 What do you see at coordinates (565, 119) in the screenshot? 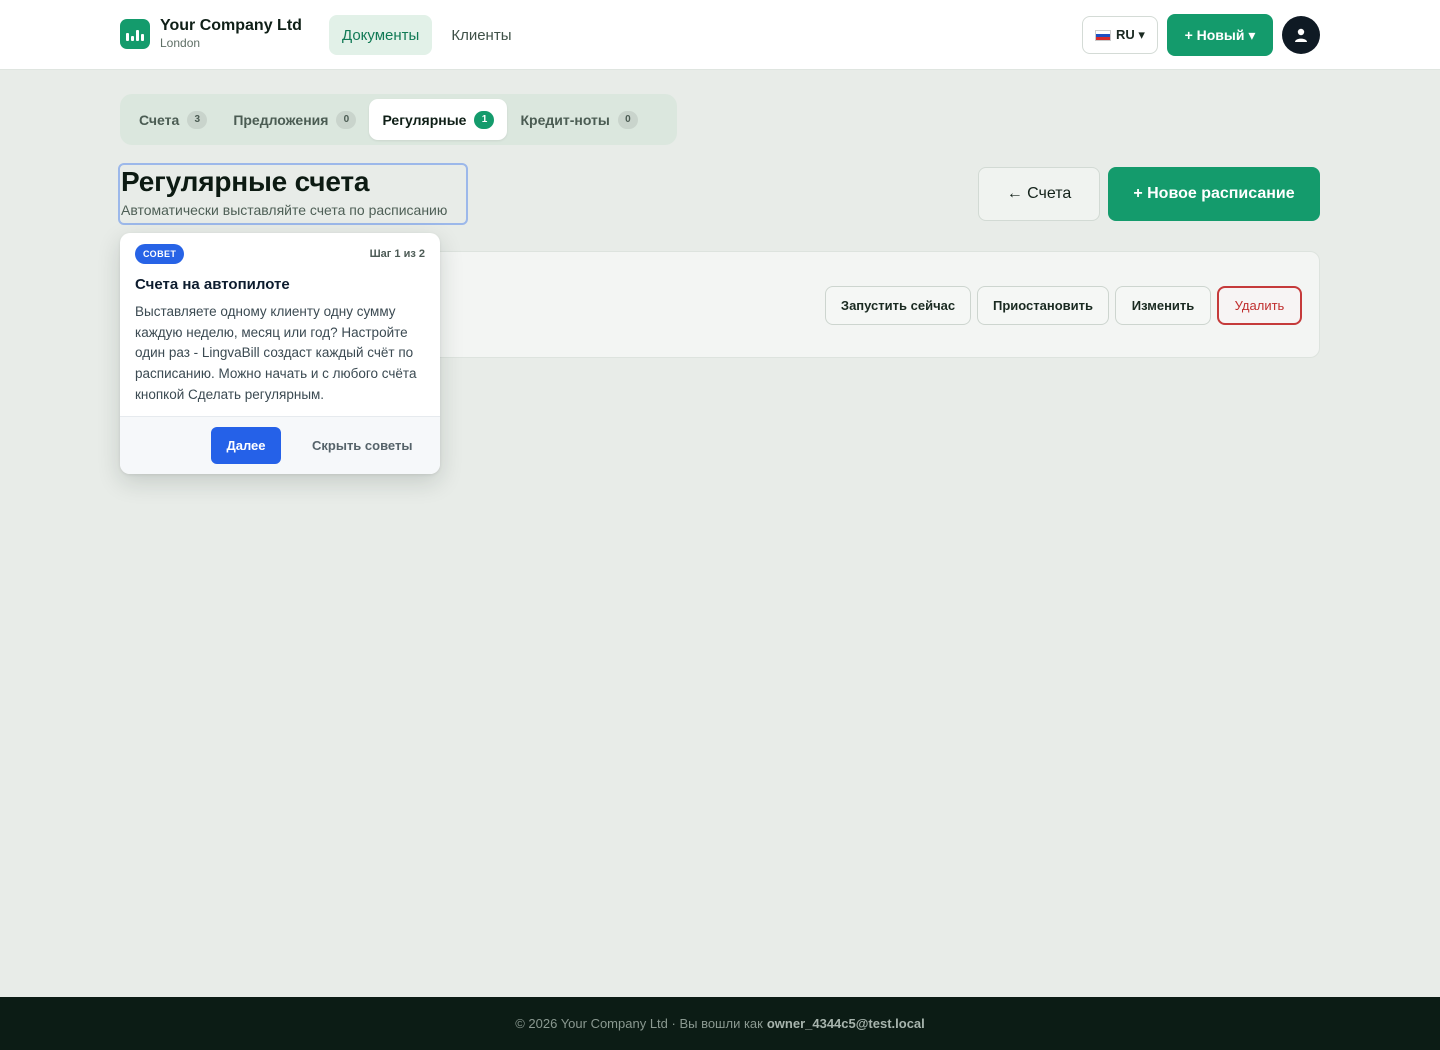
I see `tab-label: Кредит-ноты` at bounding box center [565, 119].